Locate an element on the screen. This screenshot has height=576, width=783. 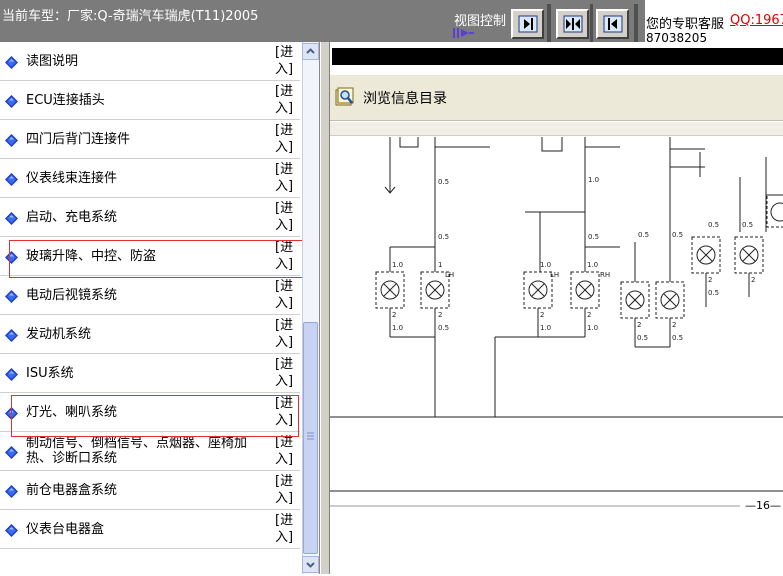
list-item-label: 四门后背门连接件 is located at coordinates (138, 139).